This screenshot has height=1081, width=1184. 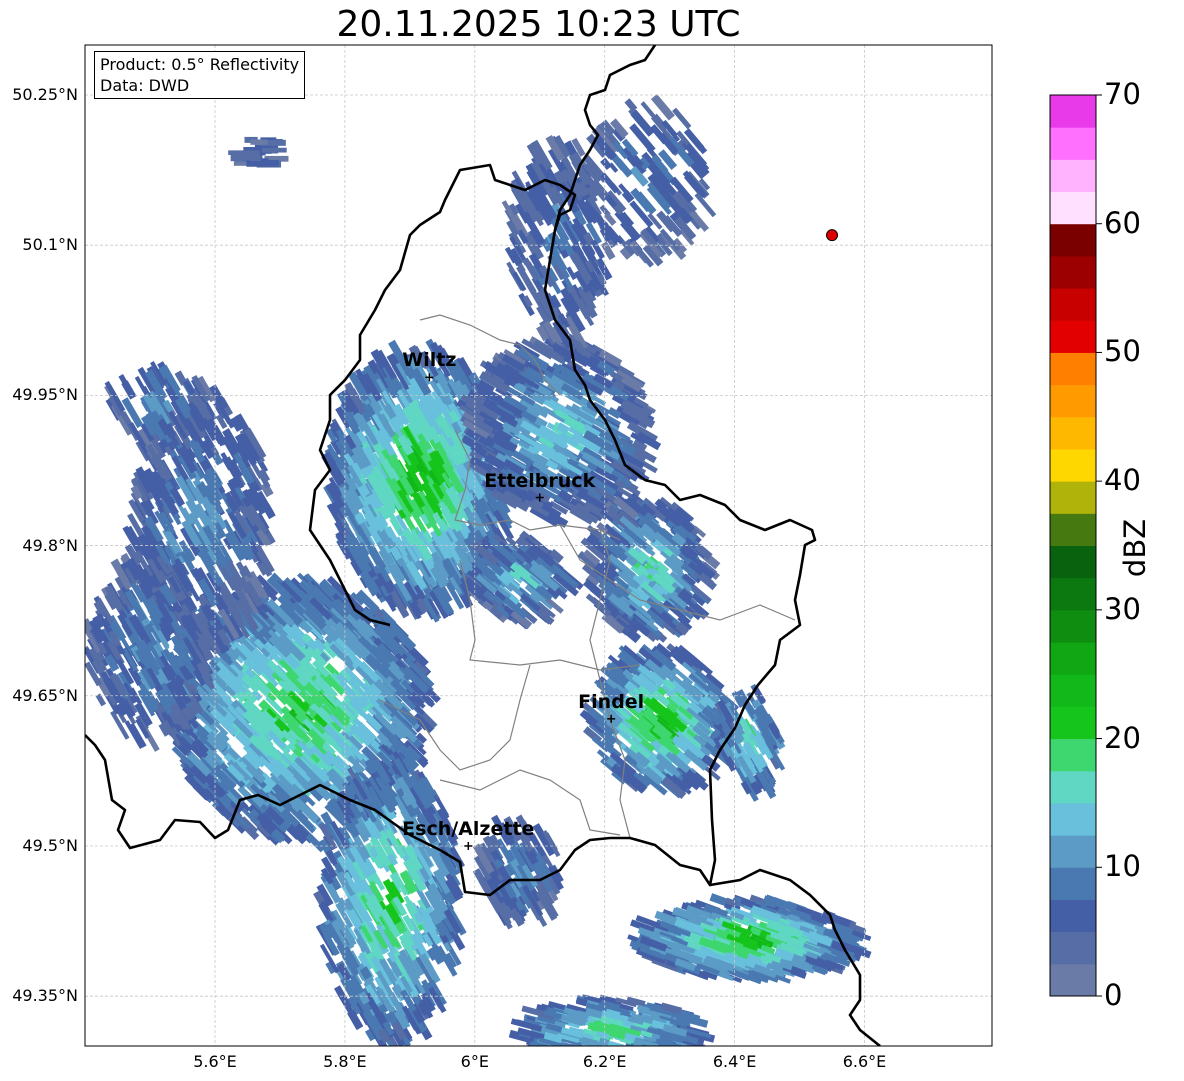 What do you see at coordinates (200, 75) in the screenshot?
I see `product-info-box: Product: 0.5° Reflectivity Data: DWD` at bounding box center [200, 75].